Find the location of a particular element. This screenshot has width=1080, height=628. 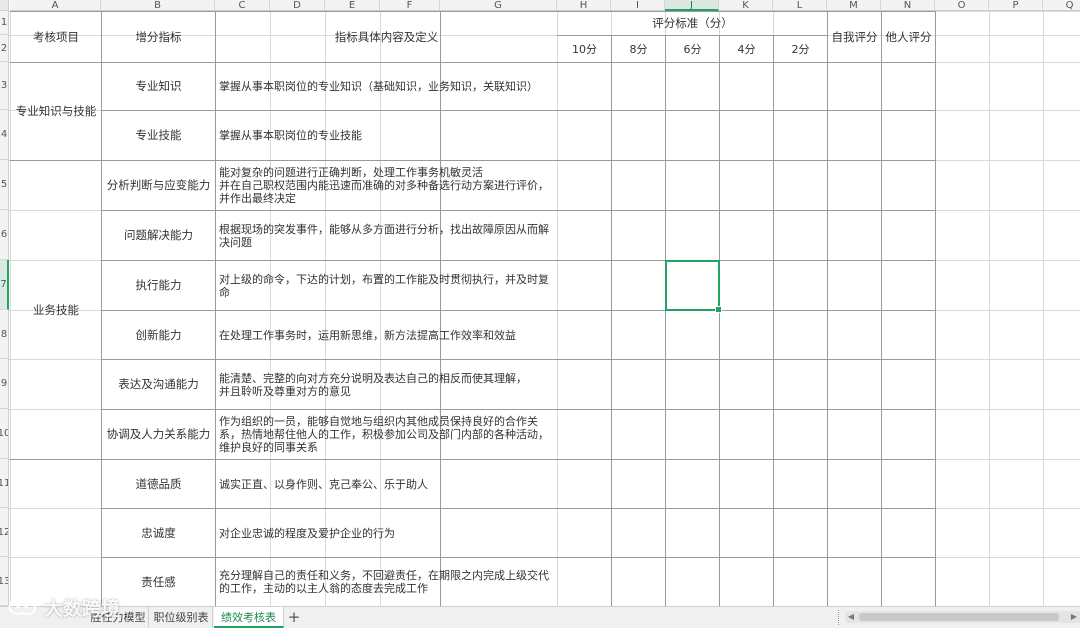

row-header-4: 4 is located at coordinates (4, 135).